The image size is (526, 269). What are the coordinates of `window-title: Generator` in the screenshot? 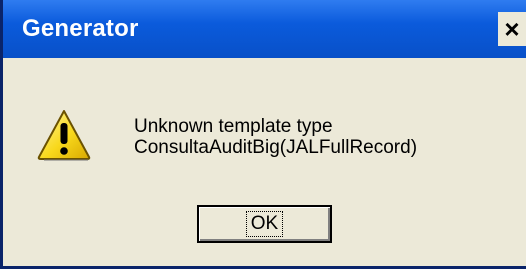 It's located at (80, 28).